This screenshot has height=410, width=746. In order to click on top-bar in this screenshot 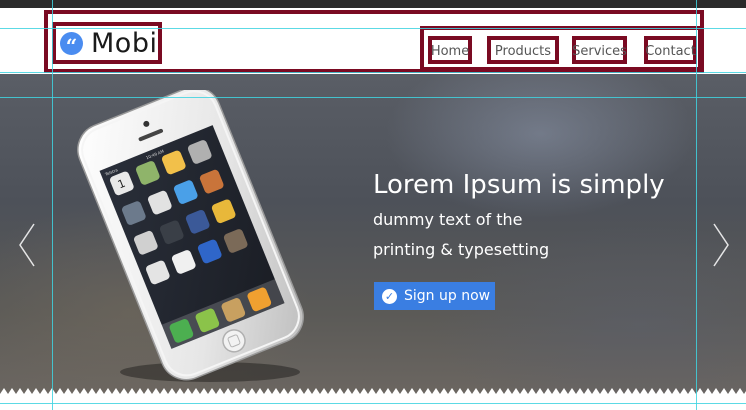, I will do `click(373, 4)`.